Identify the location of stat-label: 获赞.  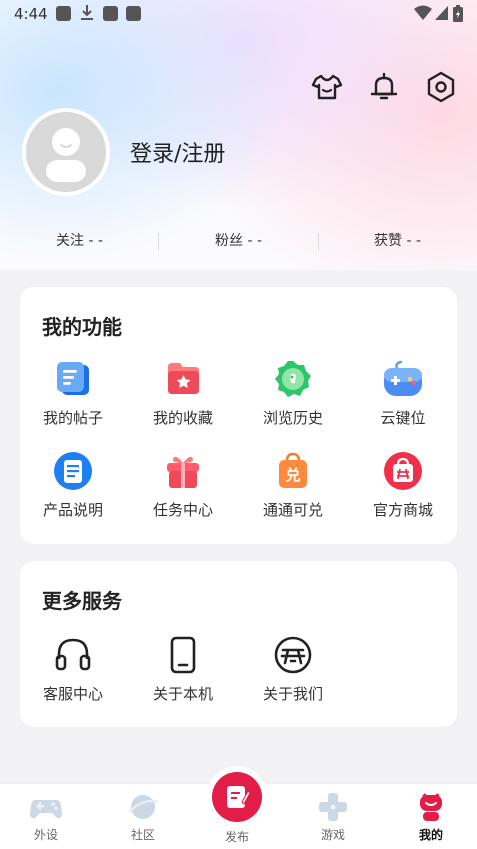
(387, 241).